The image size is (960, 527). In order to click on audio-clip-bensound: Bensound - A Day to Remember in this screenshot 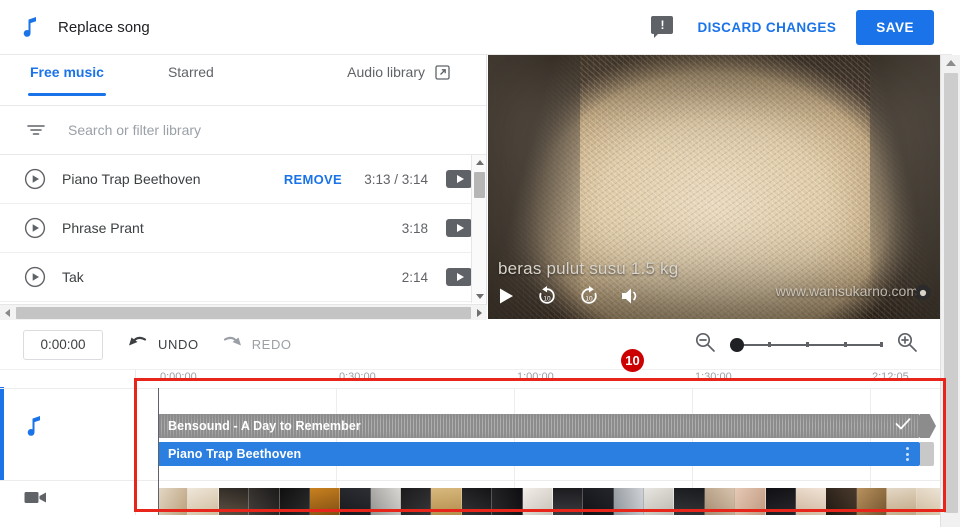, I will do `click(539, 426)`.